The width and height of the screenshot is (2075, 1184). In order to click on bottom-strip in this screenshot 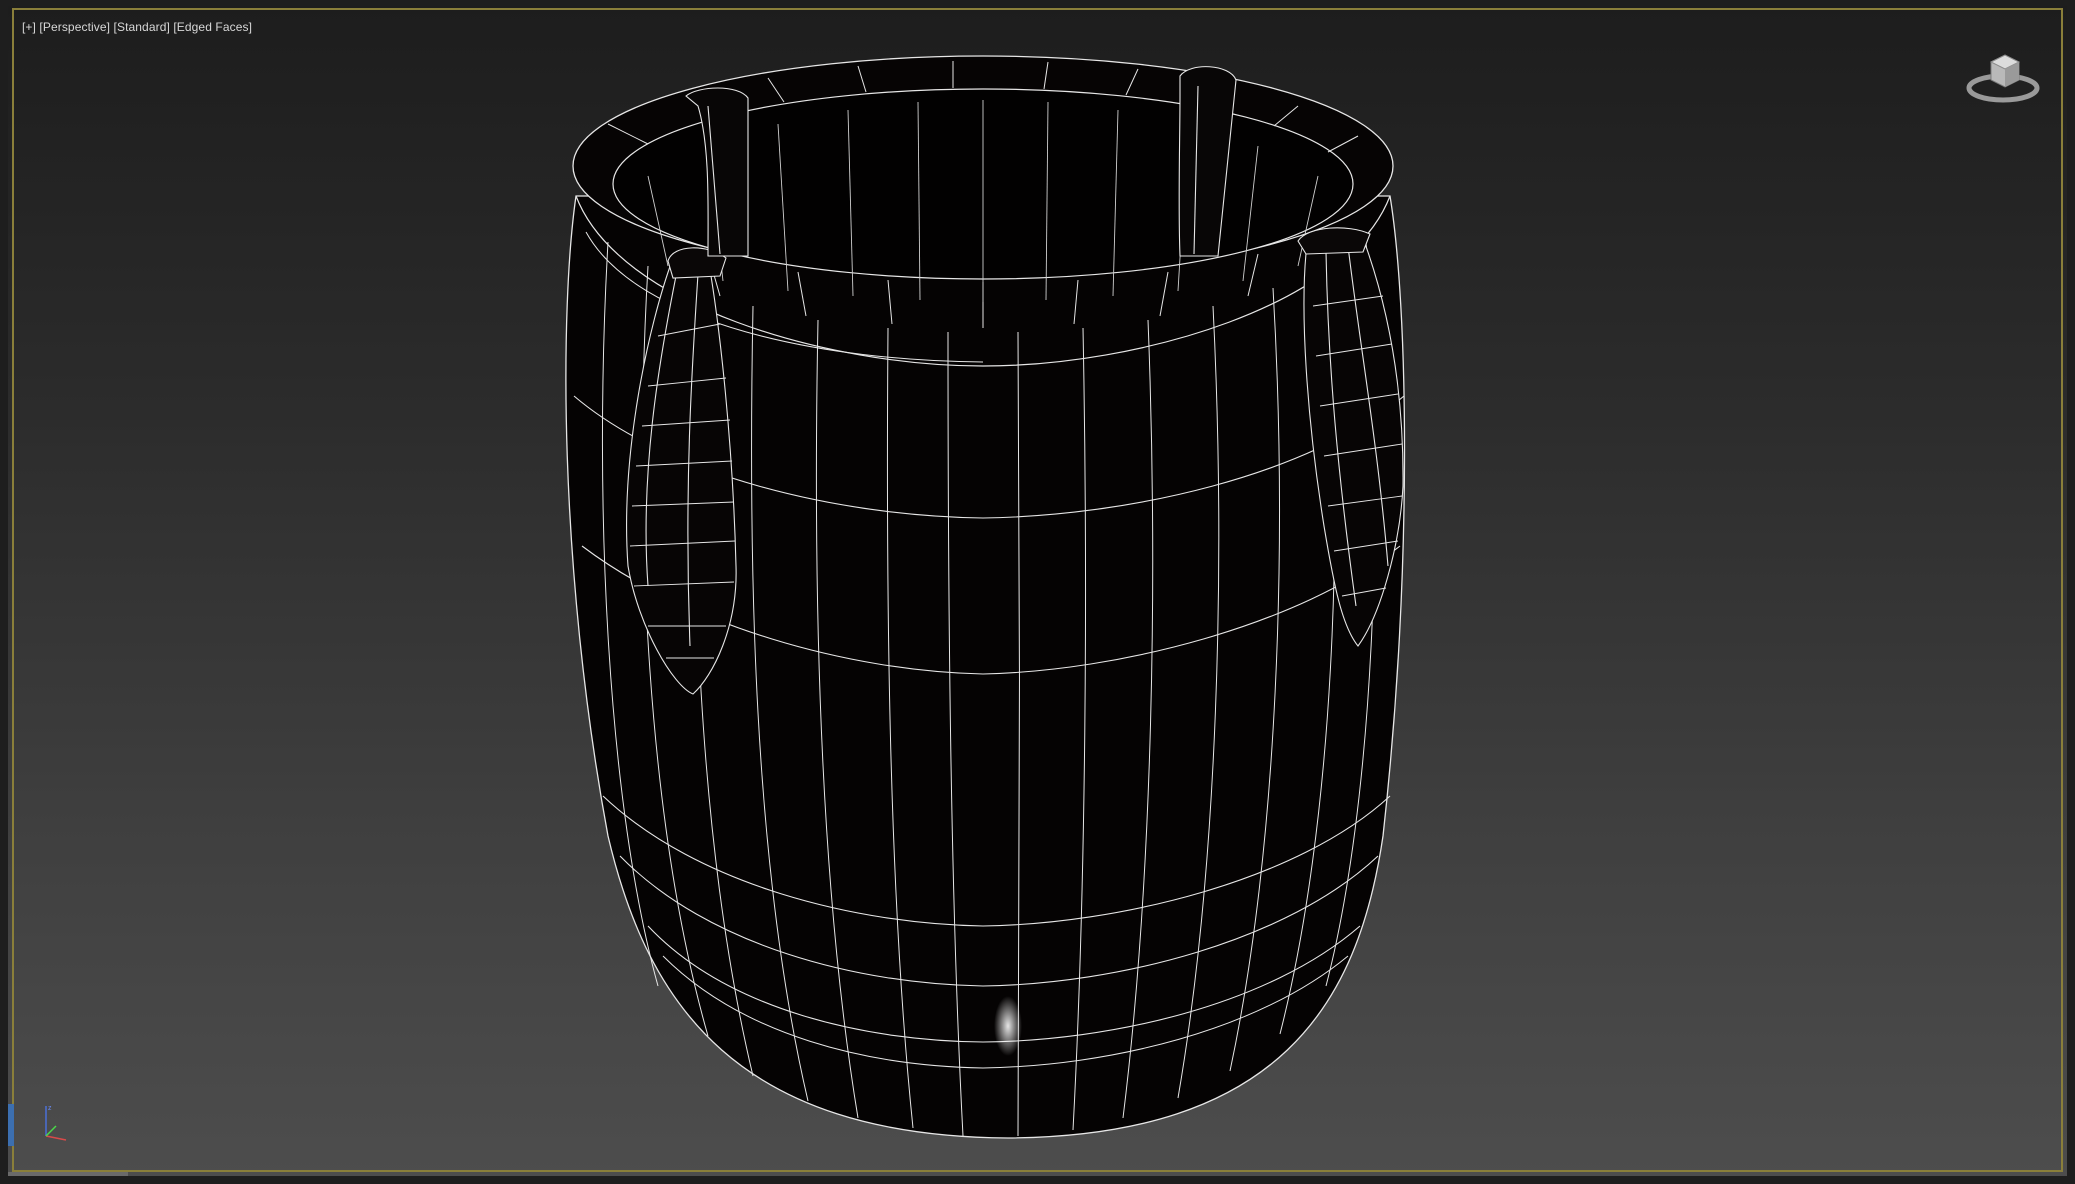, I will do `click(68, 1174)`.